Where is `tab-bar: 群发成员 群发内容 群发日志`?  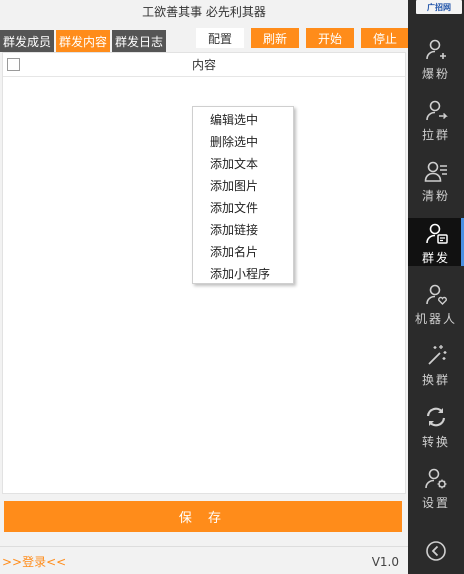
tab-bar: 群发成员 群发内容 群发日志 is located at coordinates (84, 41).